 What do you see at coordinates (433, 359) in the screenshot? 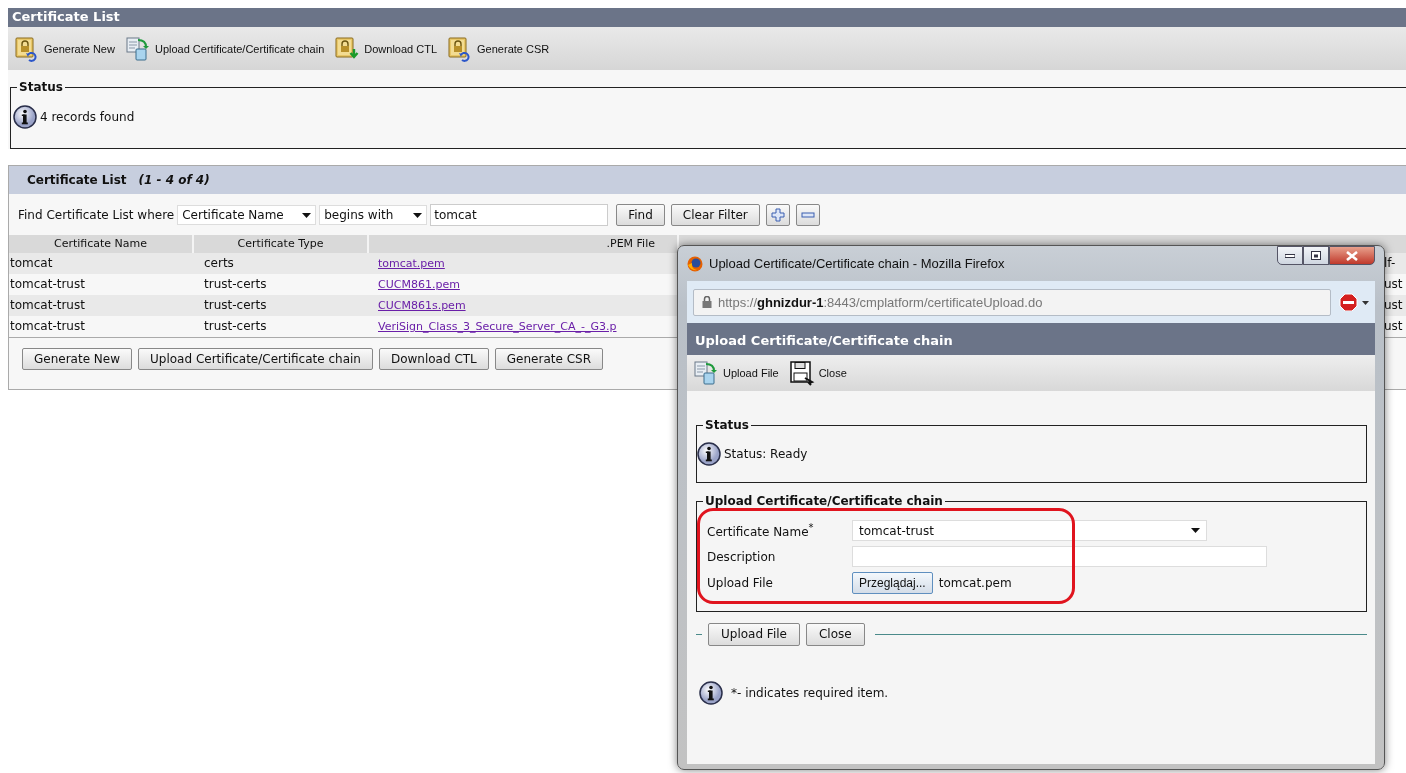
I see `action-button: Download CTL` at bounding box center [433, 359].